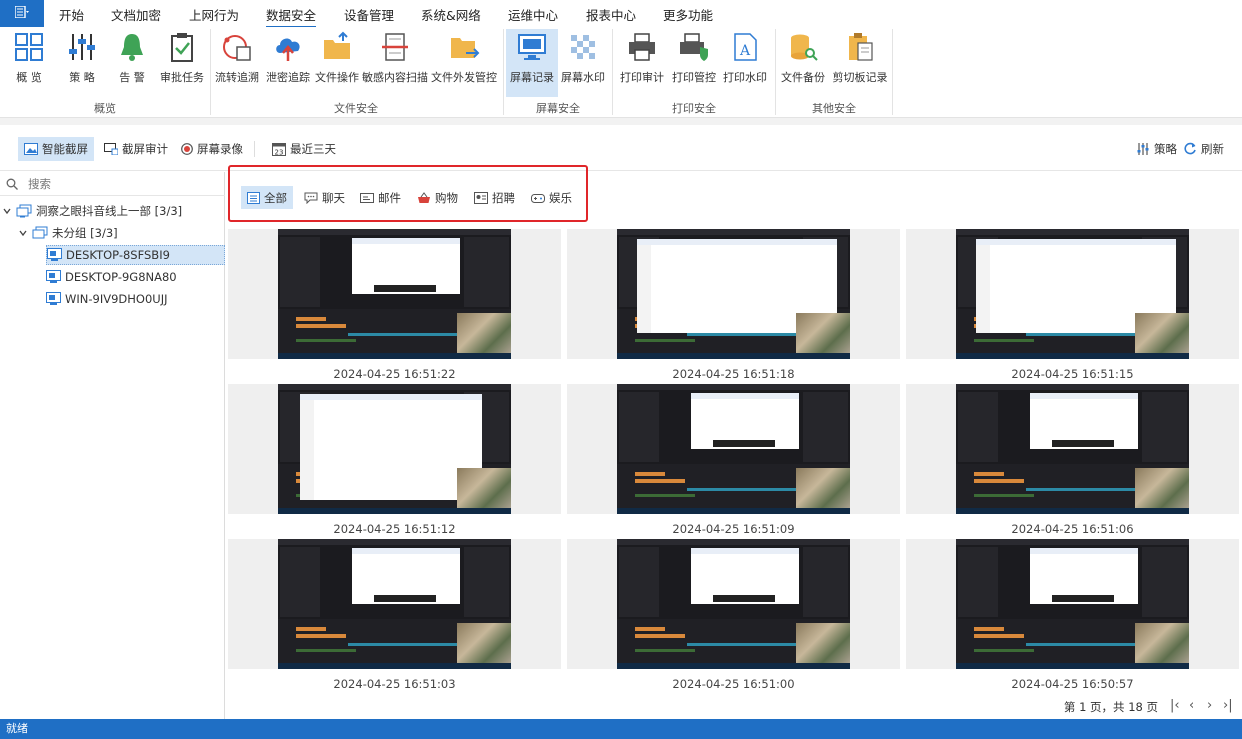 Image resolution: width=1242 pixels, height=739 pixels. Describe the element at coordinates (337, 77) in the screenshot. I see `file-operation-label: 文件操作` at that location.